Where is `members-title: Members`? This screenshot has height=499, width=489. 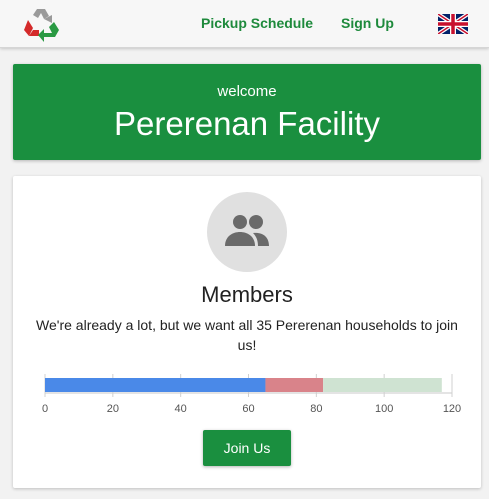
members-title: Members is located at coordinates (247, 294).